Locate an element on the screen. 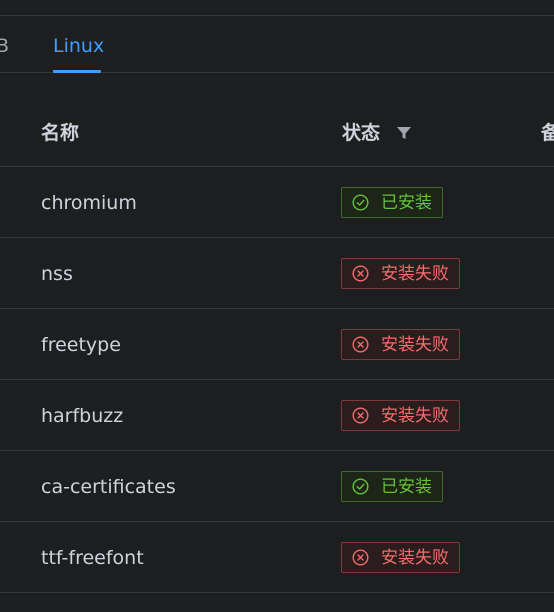  package-name: nss is located at coordinates (57, 274).